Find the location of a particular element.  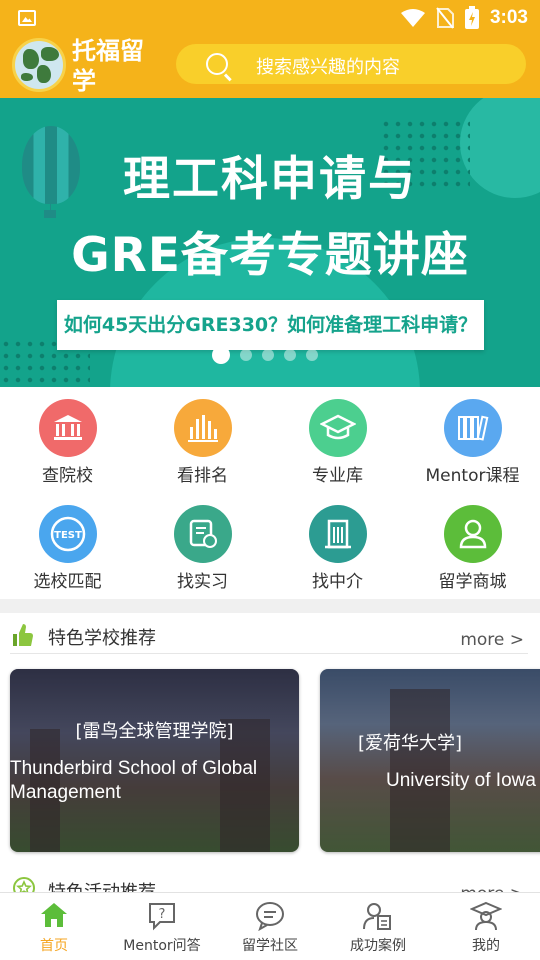

question-bubble-icon: ? is located at coordinates (162, 917).